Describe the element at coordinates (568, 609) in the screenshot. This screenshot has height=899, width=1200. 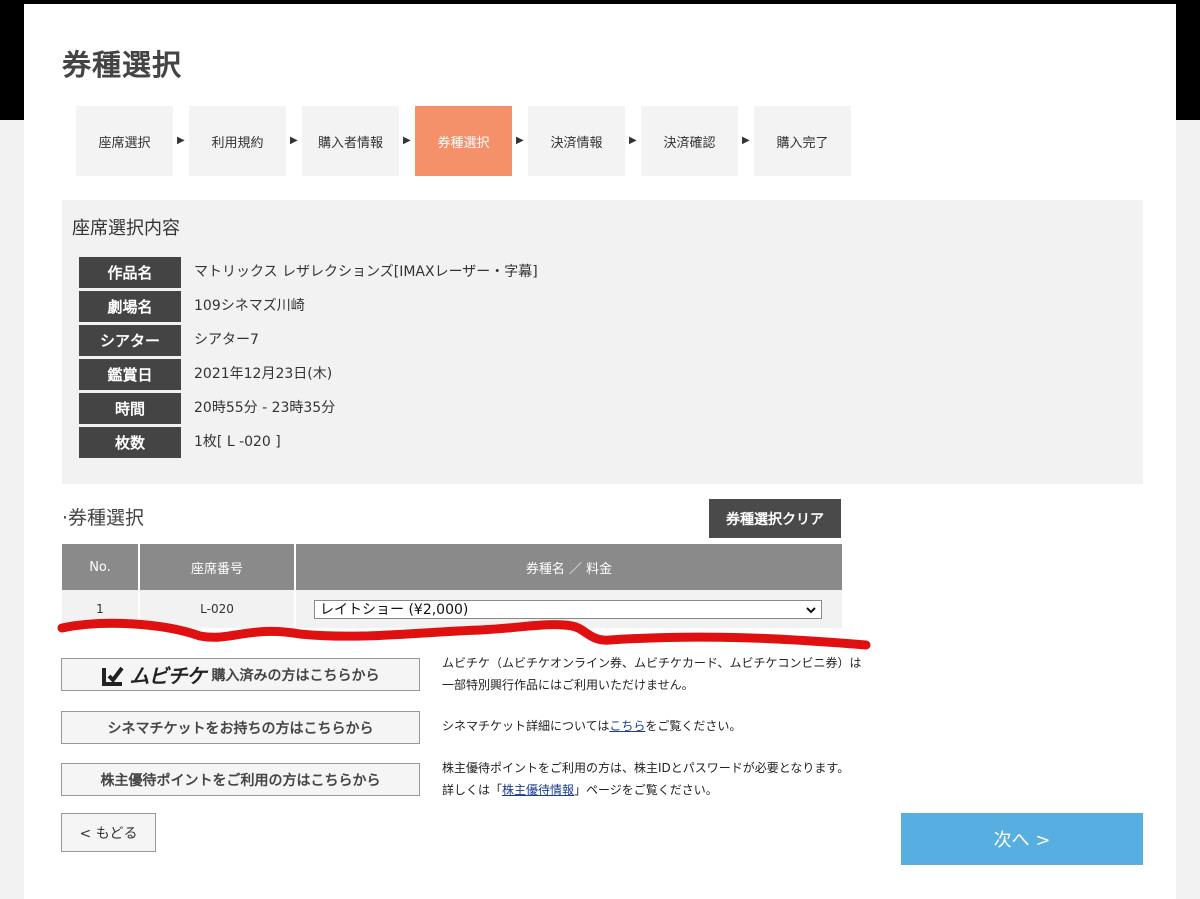
I see `ticket-type-select: レイトショー (¥2,000)` at that location.